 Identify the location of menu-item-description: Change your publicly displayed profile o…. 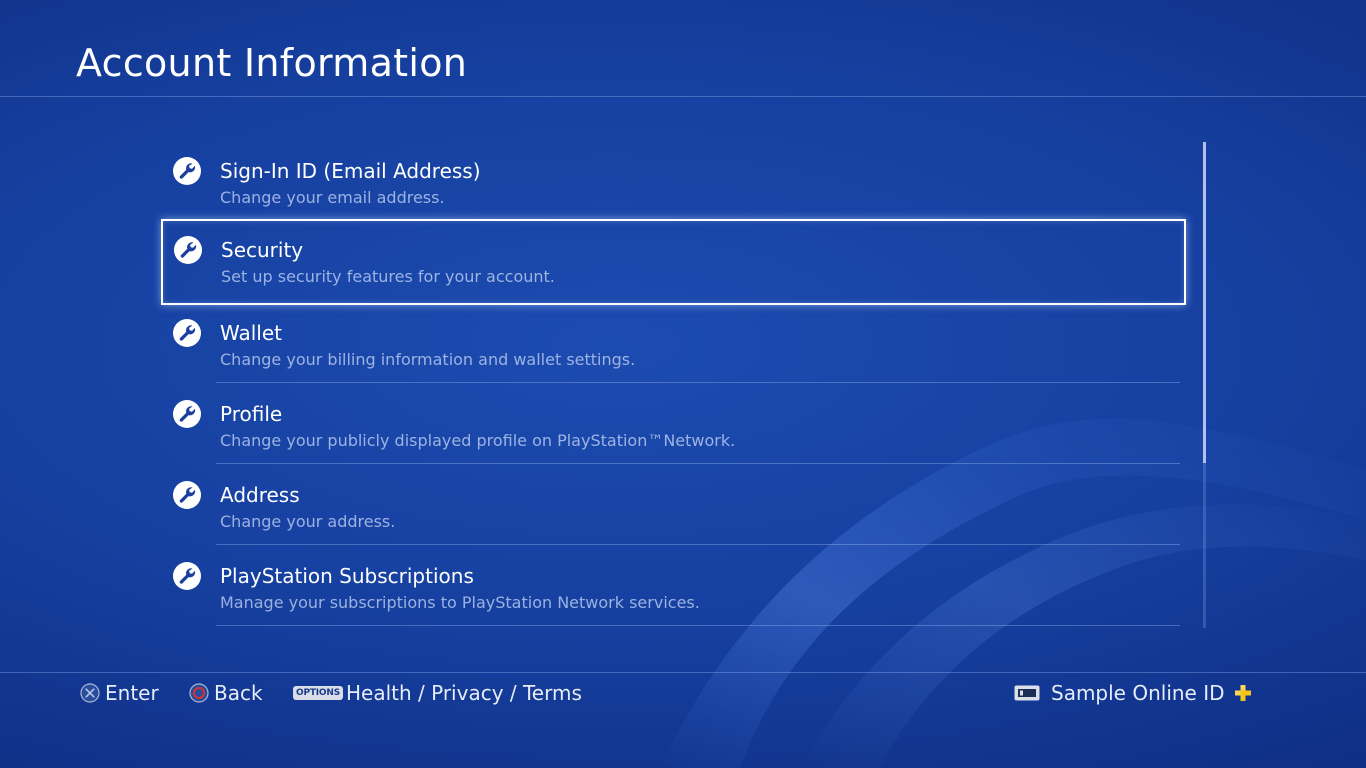
(478, 440).